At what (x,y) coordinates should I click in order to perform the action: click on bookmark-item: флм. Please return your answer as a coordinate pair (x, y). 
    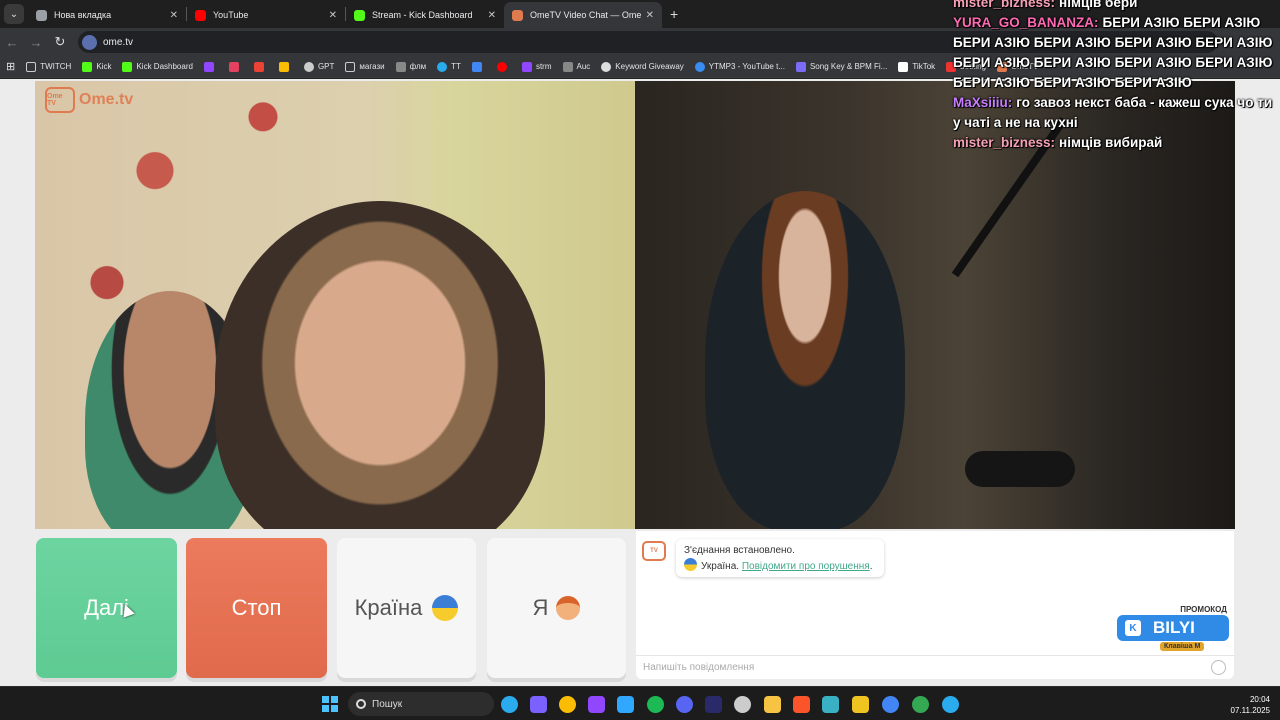
    Looking at the image, I should click on (411, 66).